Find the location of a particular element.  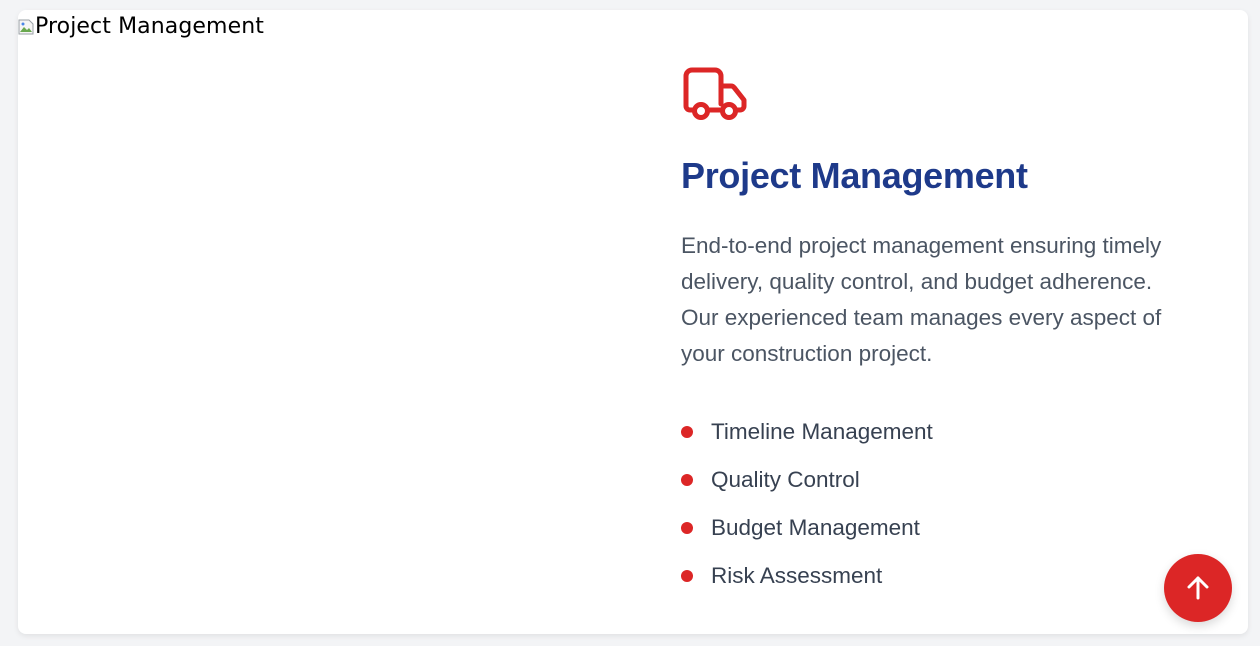

feature-item: Quality Control is located at coordinates (946, 480).